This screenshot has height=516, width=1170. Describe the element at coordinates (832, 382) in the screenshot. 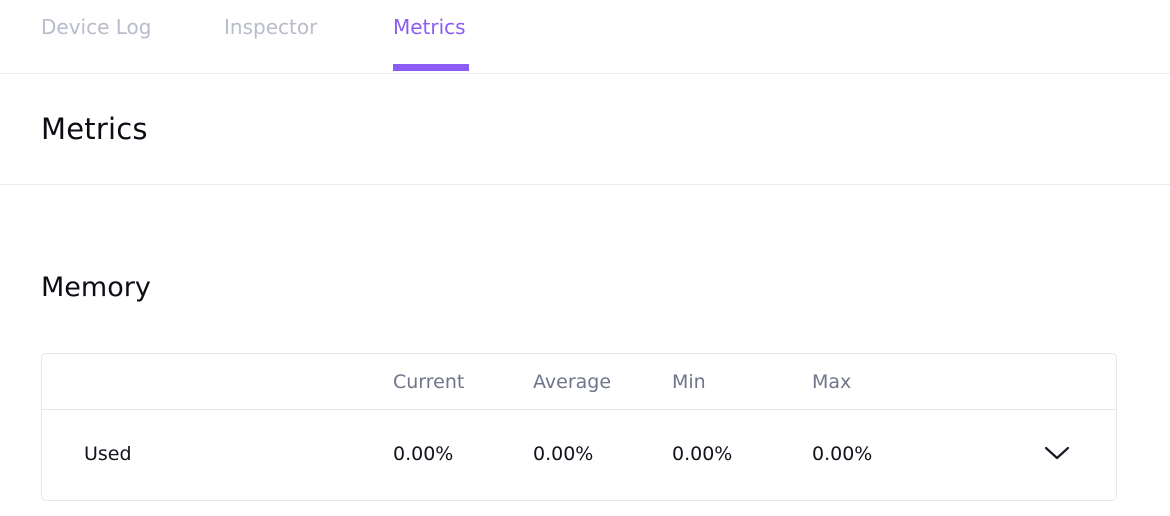

I see `column-header-max: Max` at that location.